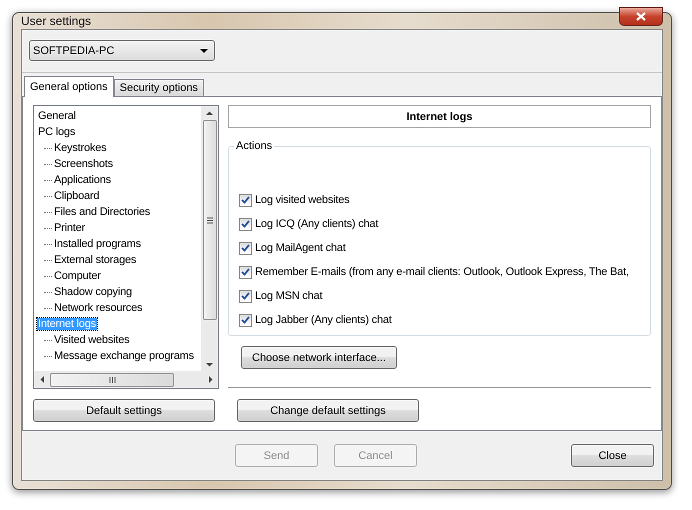 The height and width of the screenshot is (510, 692). I want to click on option-label: Remember E-mails (from any e-mail clients: Outlook, Outlook Express, The Bat,, so click(442, 272).